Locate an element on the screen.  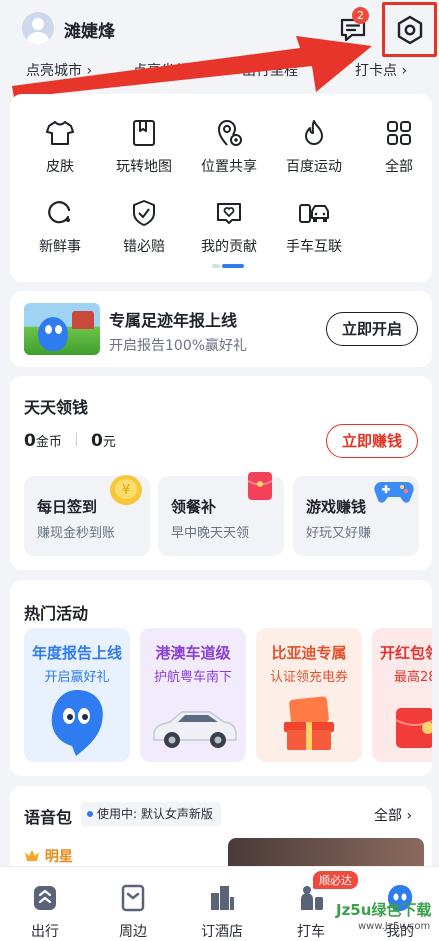
coins-unit: 金币 is located at coordinates (48, 442).